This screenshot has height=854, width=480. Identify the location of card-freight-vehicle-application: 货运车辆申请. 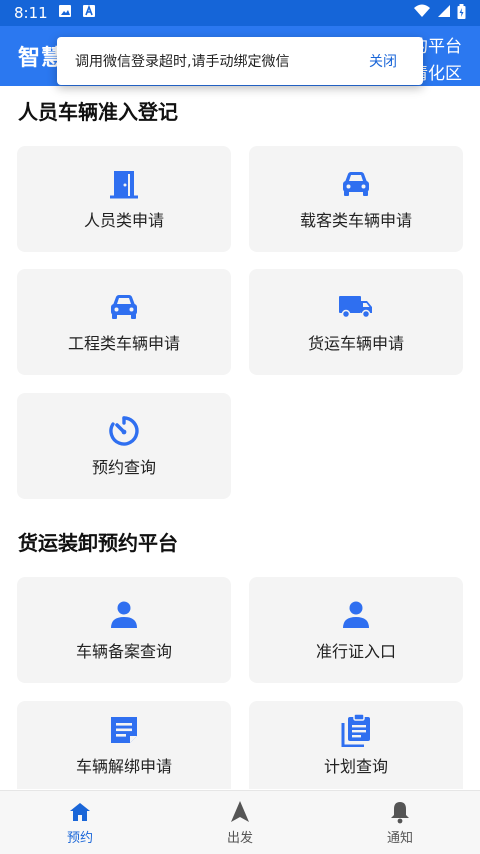
(356, 322).